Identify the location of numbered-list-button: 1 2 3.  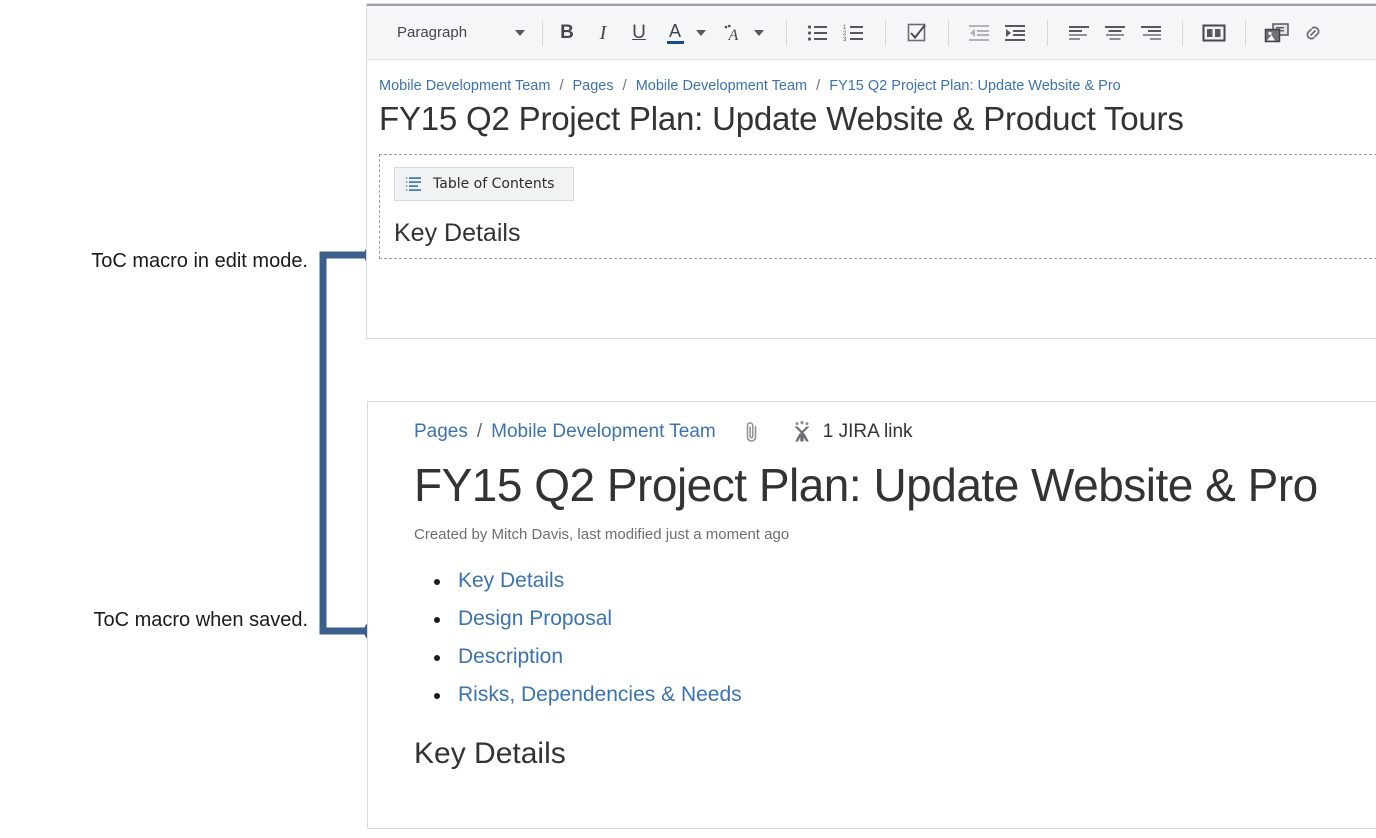
(854, 33).